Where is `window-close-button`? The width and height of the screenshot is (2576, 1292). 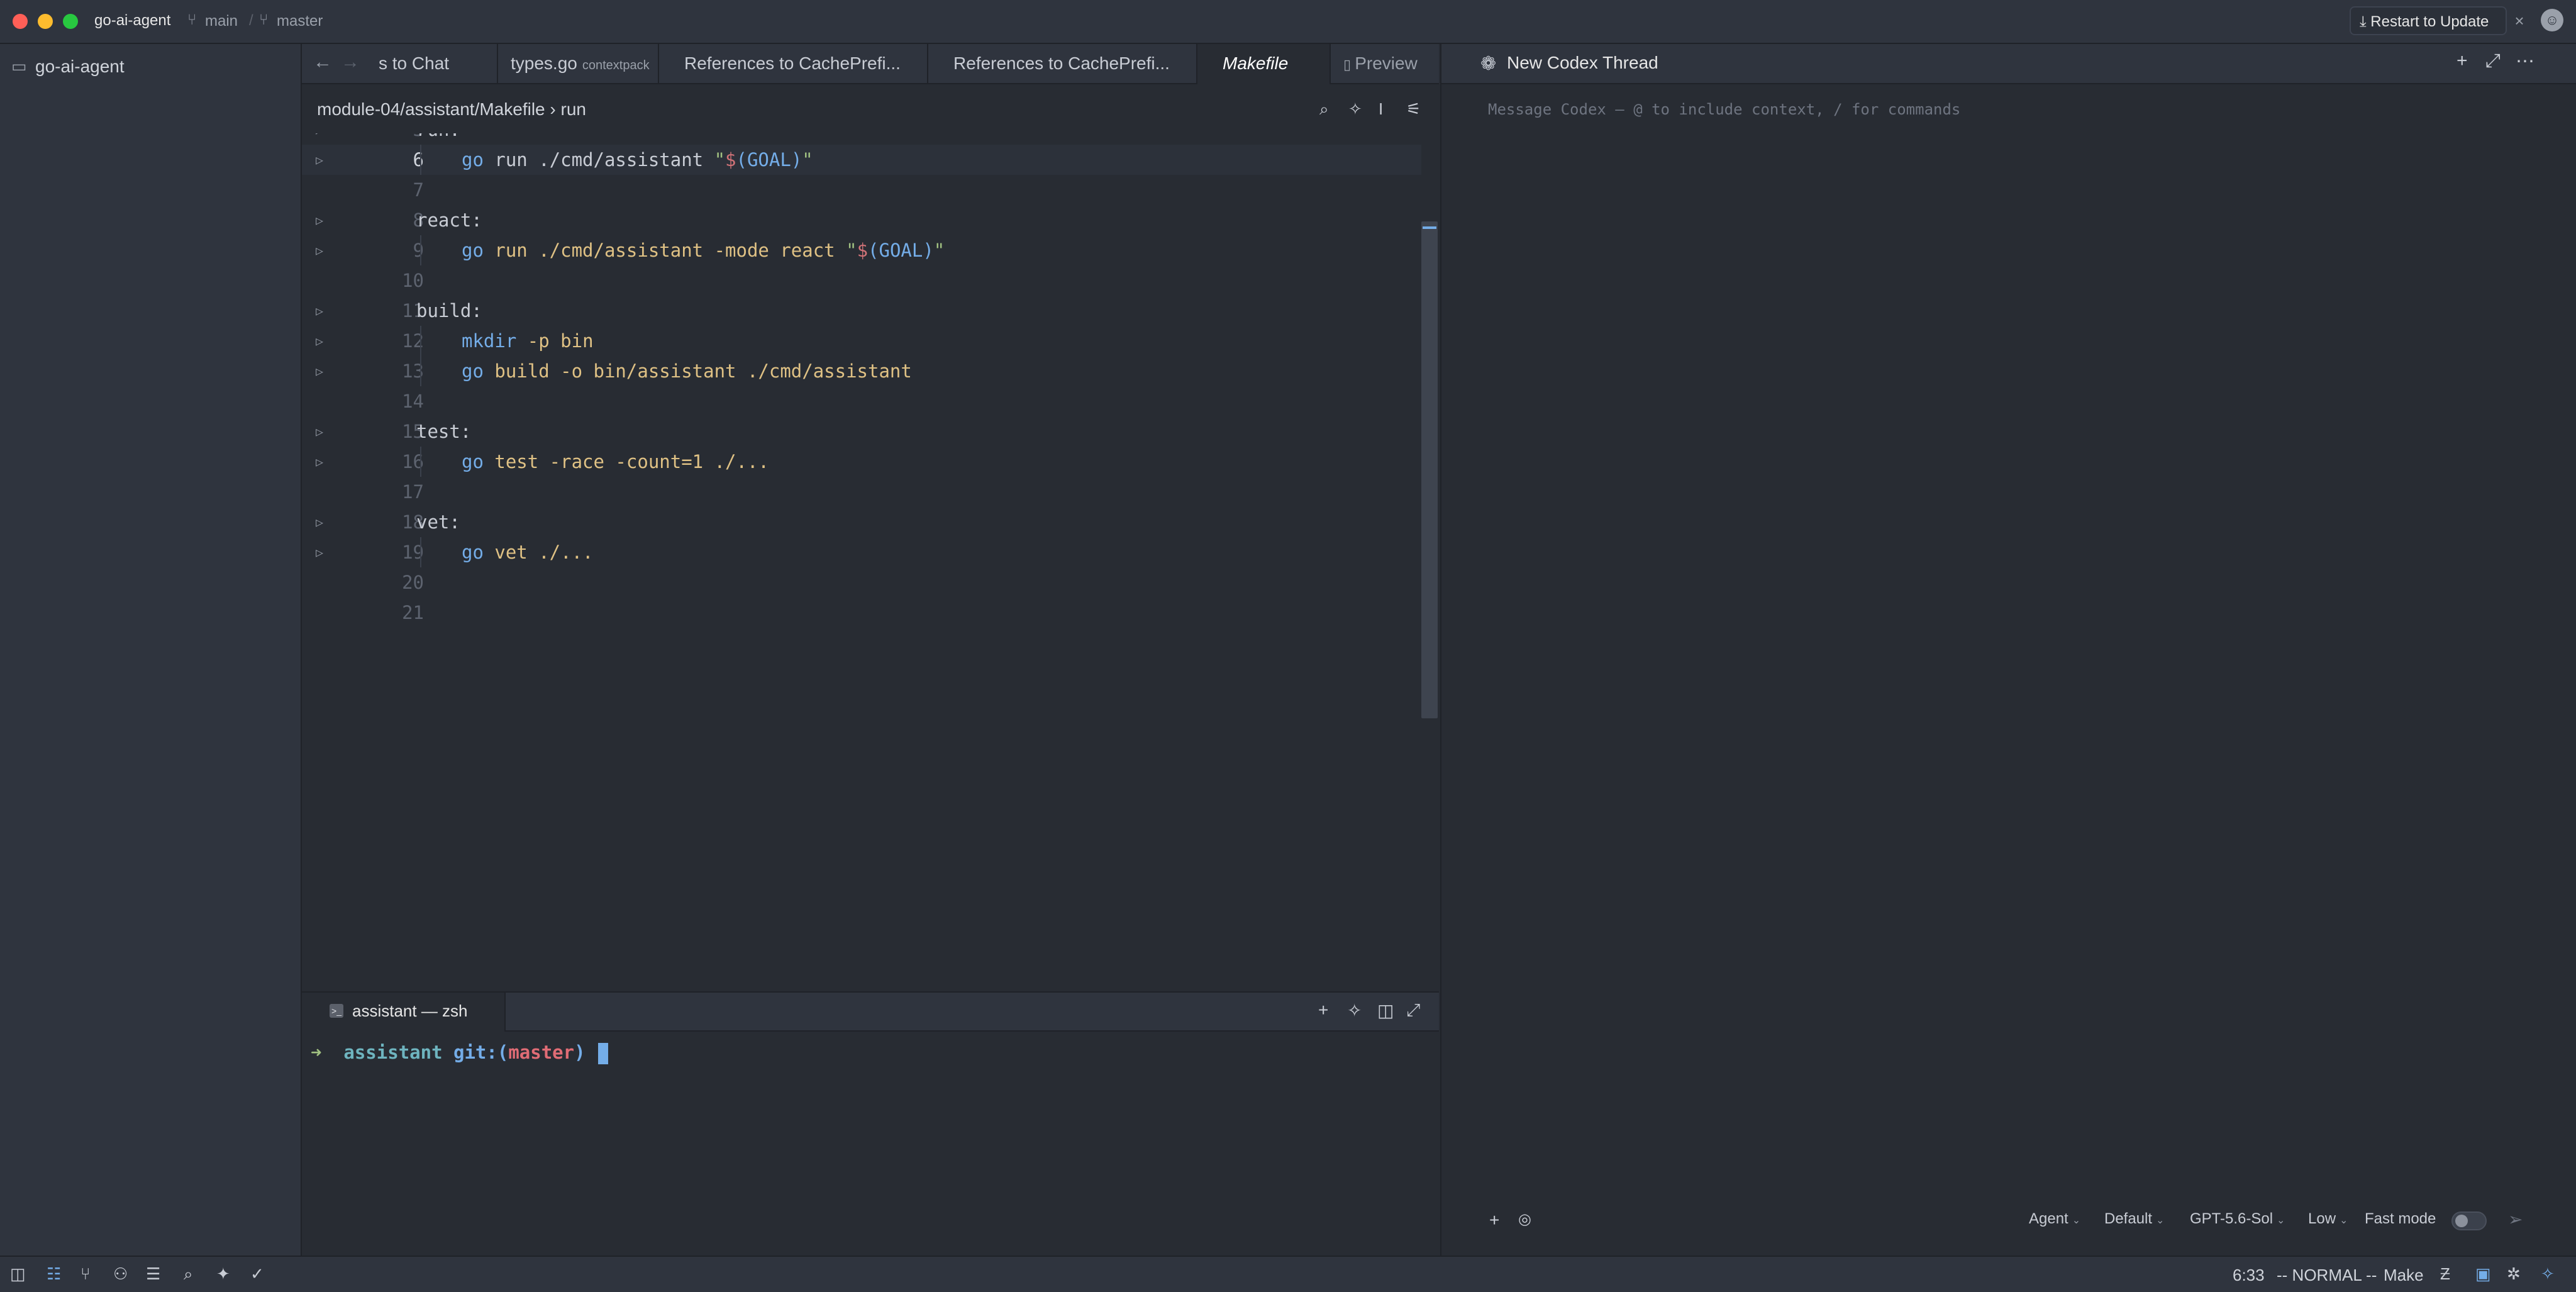
window-close-button is located at coordinates (20, 21).